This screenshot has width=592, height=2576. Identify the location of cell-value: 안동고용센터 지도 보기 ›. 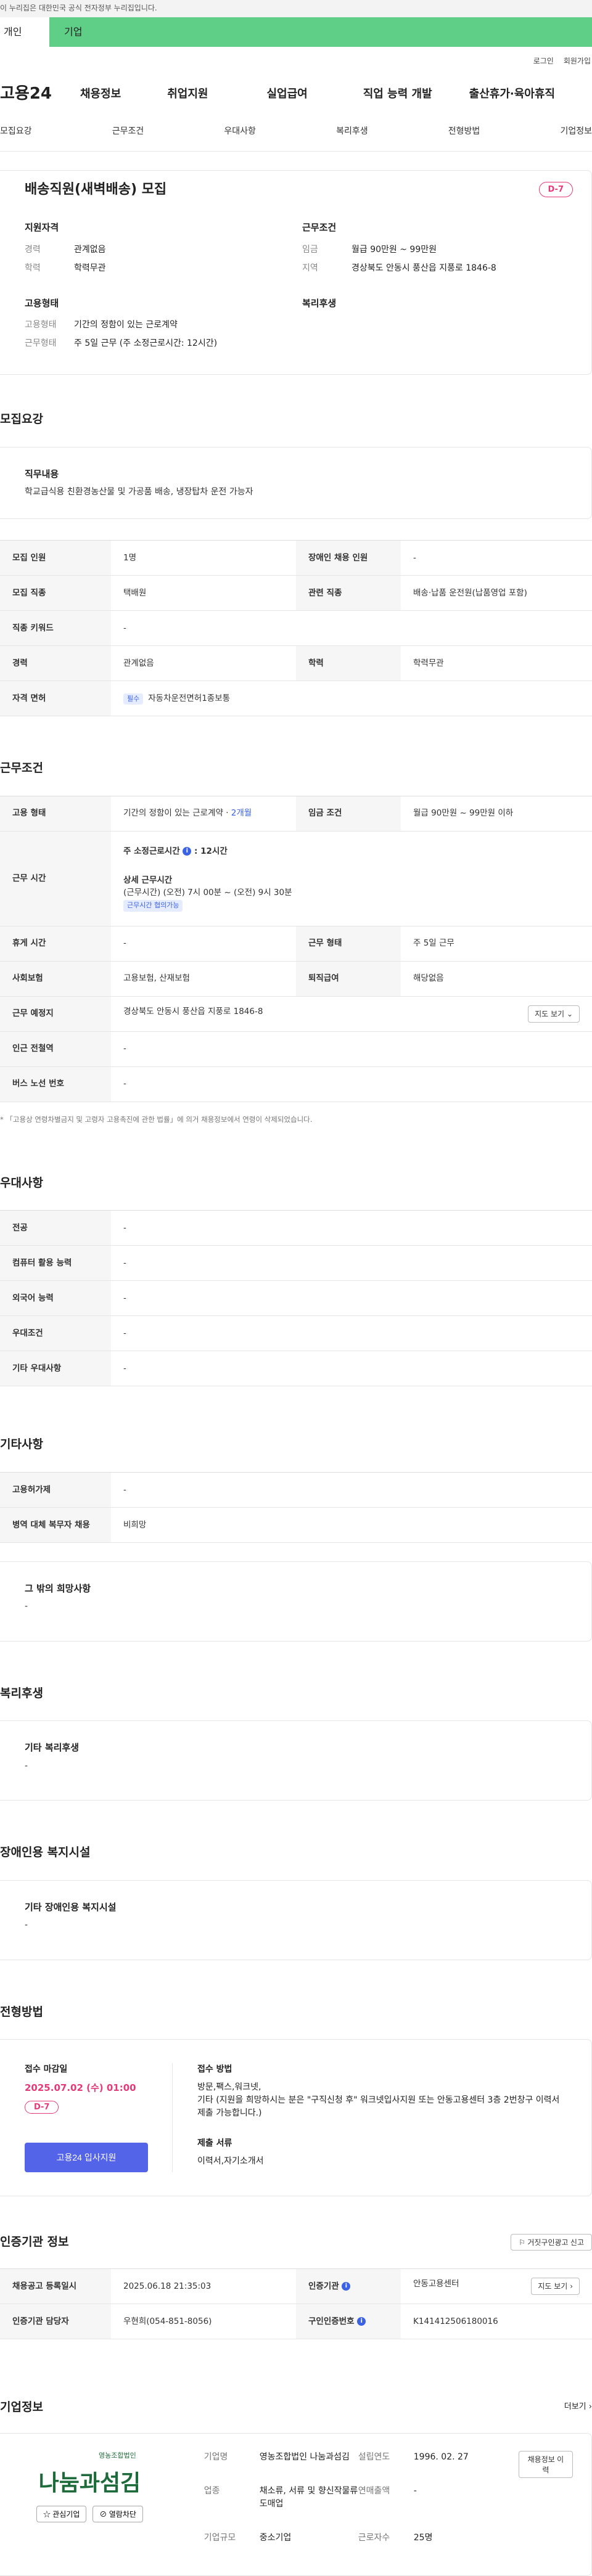
(497, 2286).